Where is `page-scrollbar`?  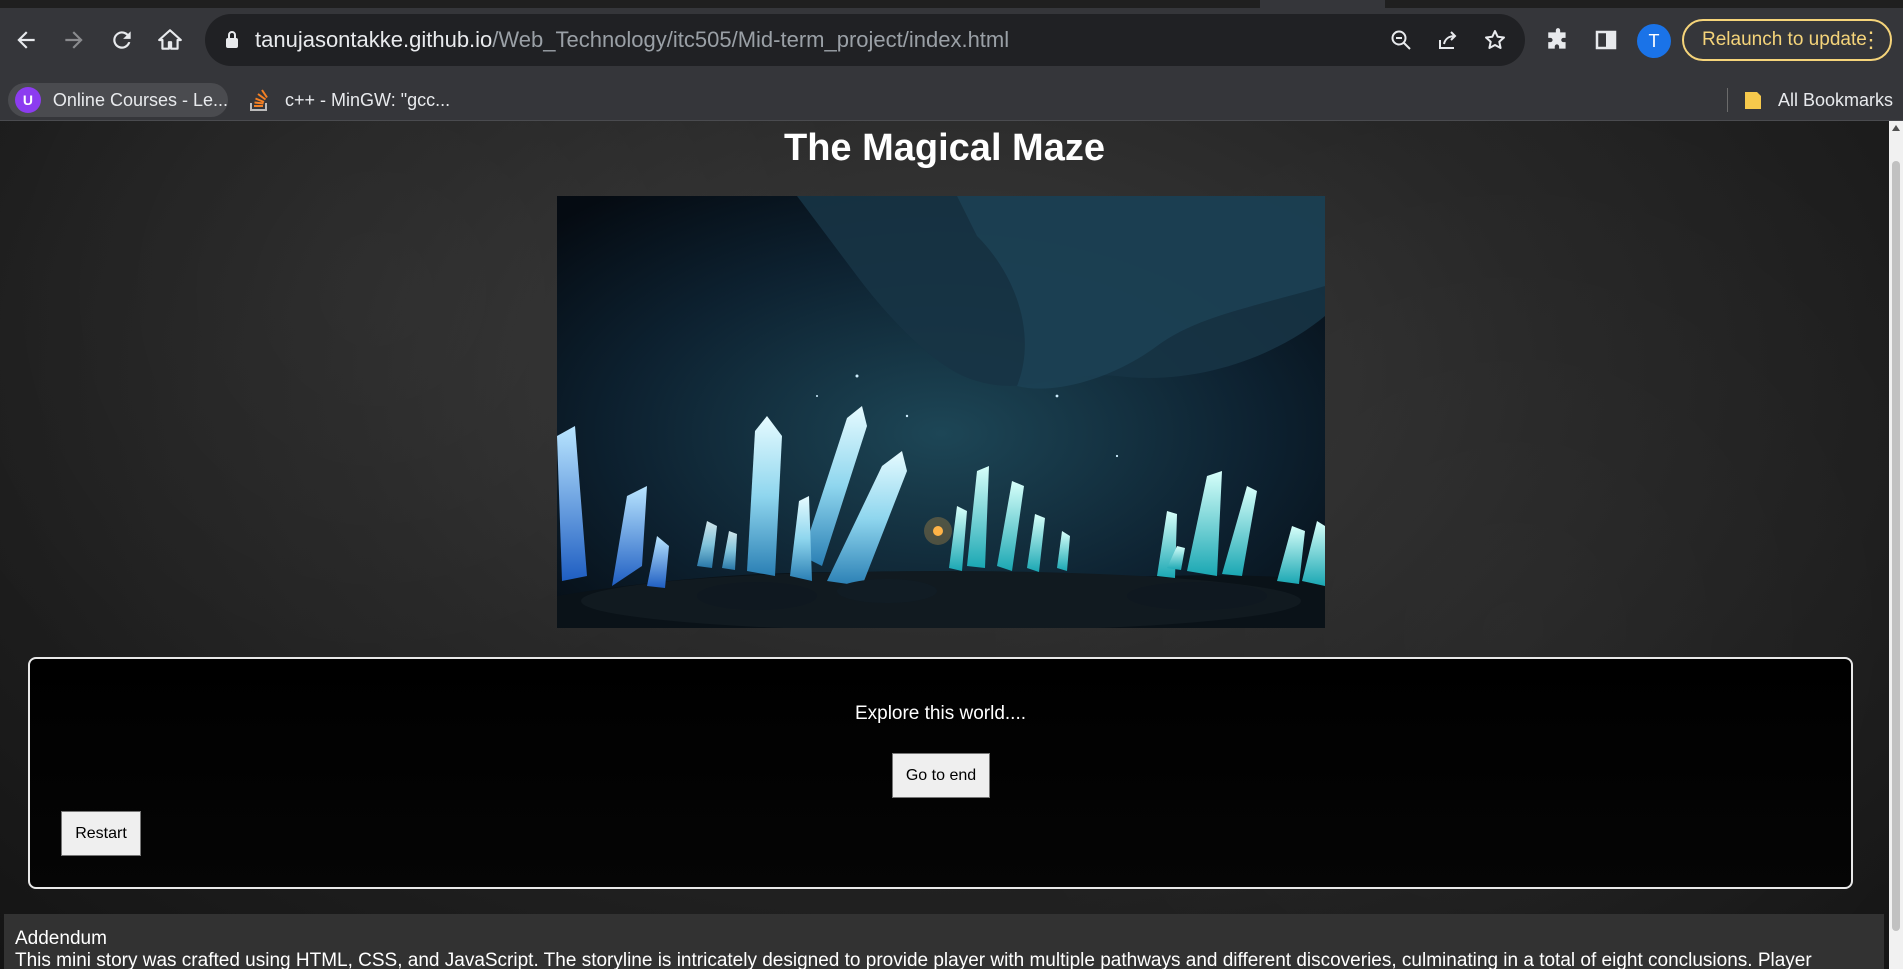 page-scrollbar is located at coordinates (1896, 545).